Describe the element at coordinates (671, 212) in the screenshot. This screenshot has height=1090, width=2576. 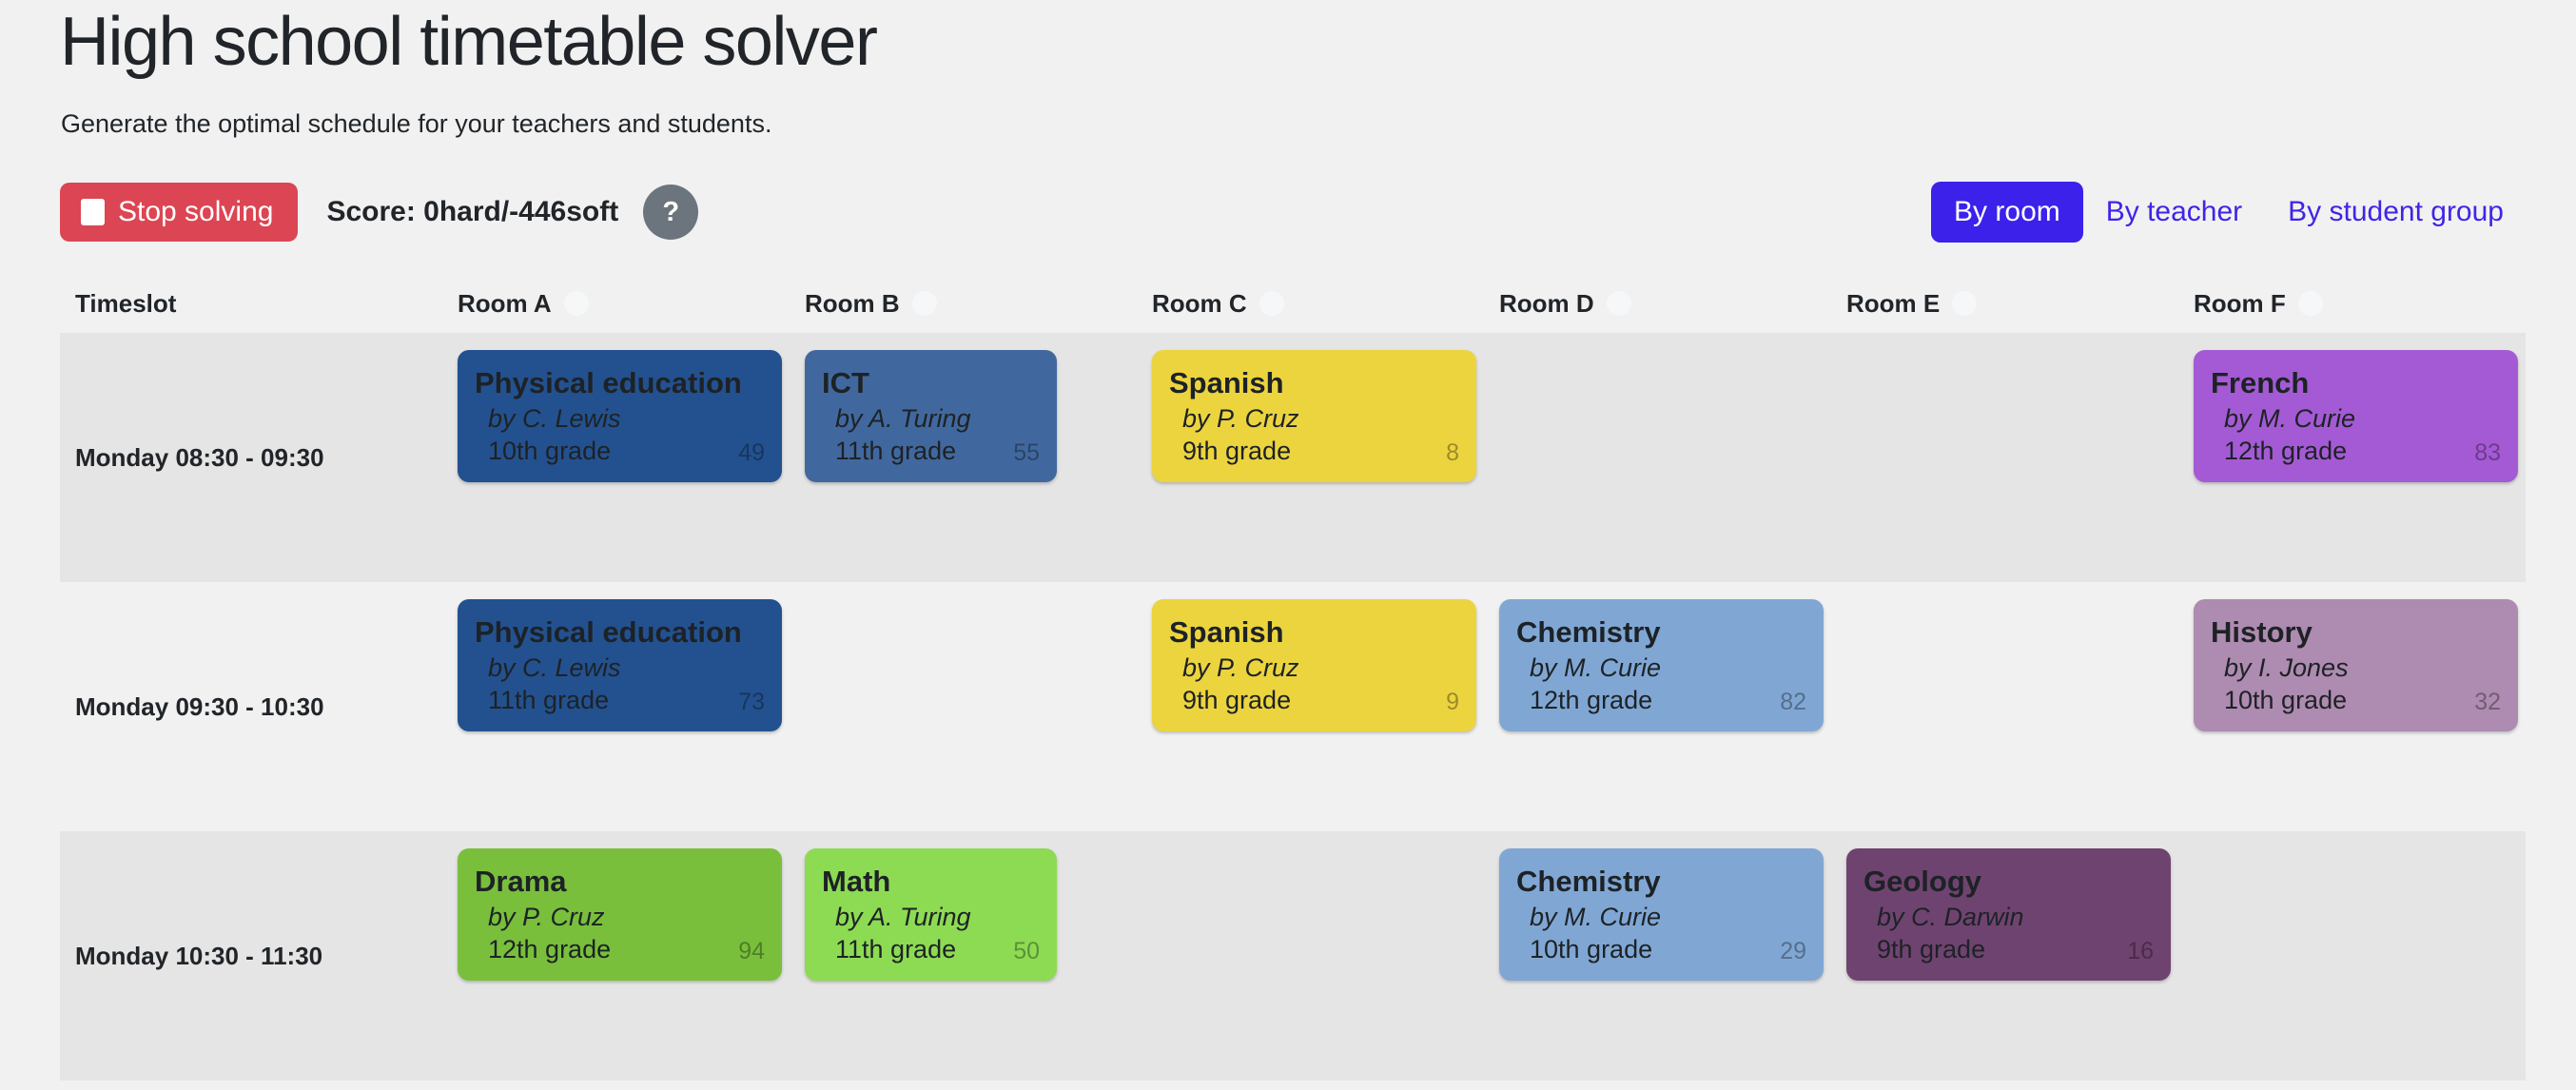
I see `help-button: ?` at that location.